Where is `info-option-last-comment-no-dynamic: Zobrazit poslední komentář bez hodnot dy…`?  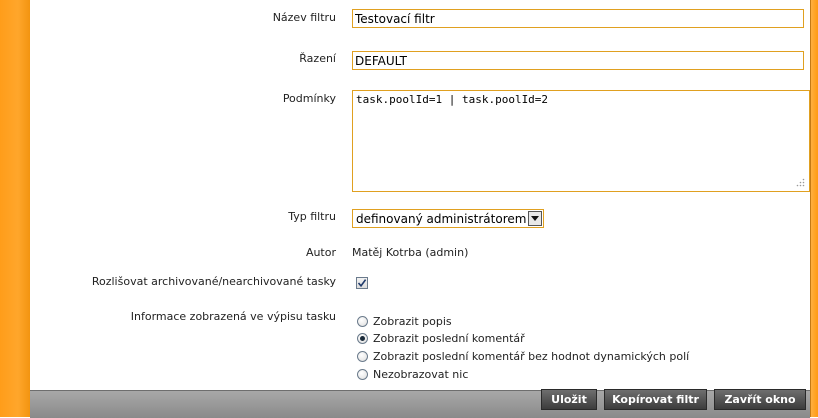 info-option-last-comment-no-dynamic: Zobrazit poslední komentář bez hodnot dy… is located at coordinates (523, 356).